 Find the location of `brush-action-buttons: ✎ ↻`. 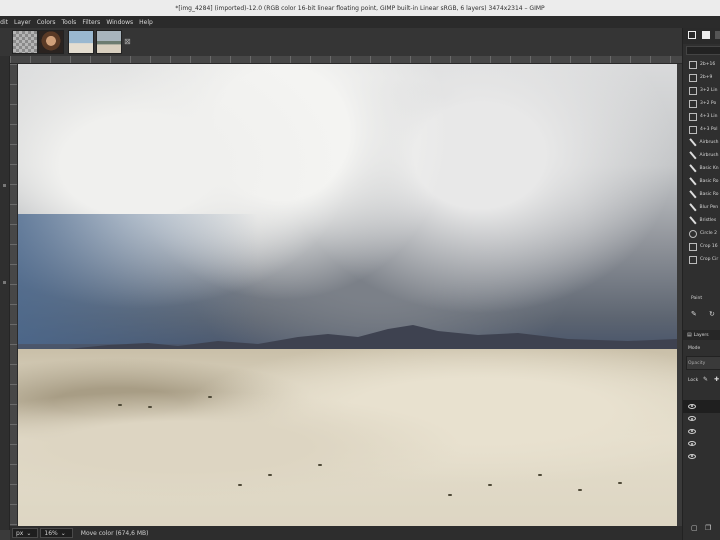

brush-action-buttons: ✎ ↻ is located at coordinates (701, 315).